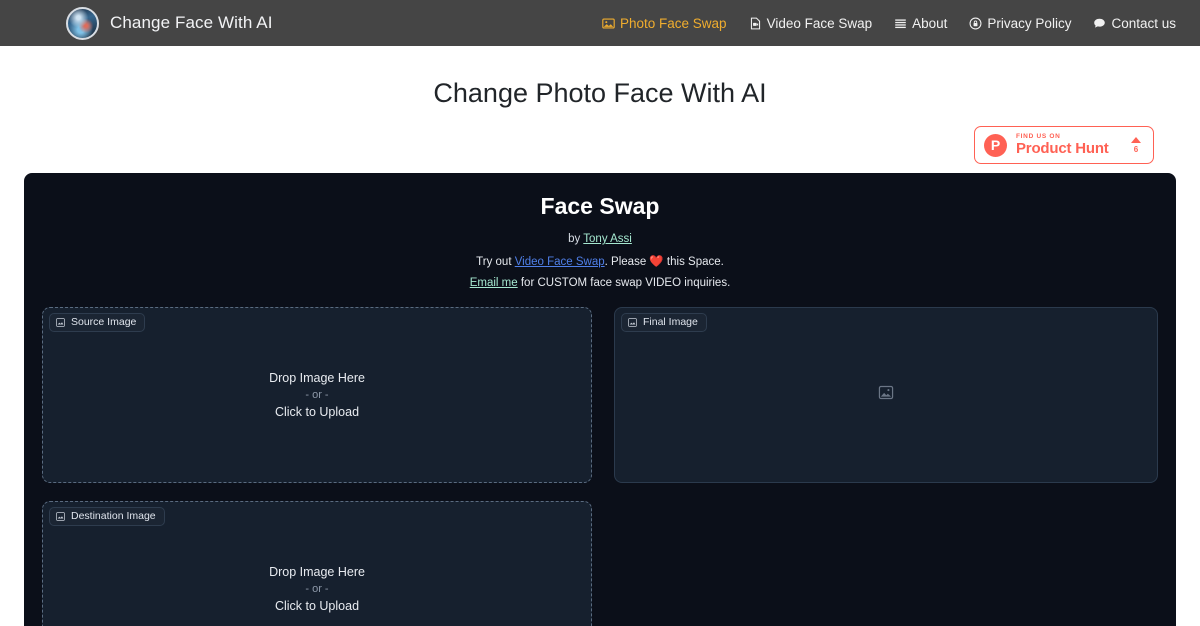 The height and width of the screenshot is (626, 1200). Describe the element at coordinates (191, 22) in the screenshot. I see `brand-name: Change Face With AI` at that location.